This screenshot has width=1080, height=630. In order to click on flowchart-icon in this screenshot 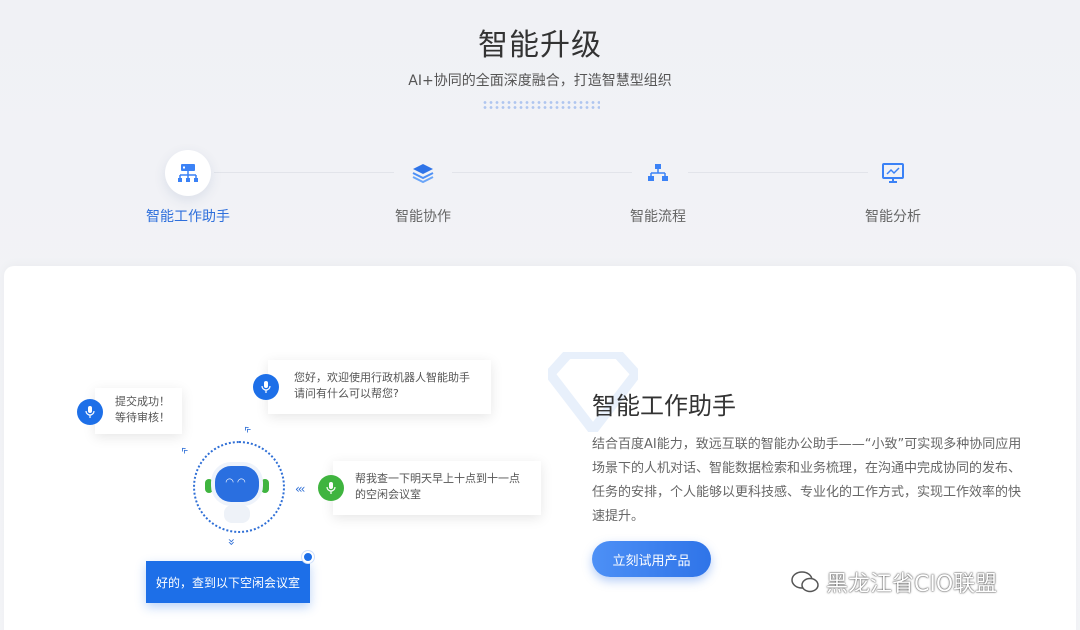, I will do `click(658, 173)`.